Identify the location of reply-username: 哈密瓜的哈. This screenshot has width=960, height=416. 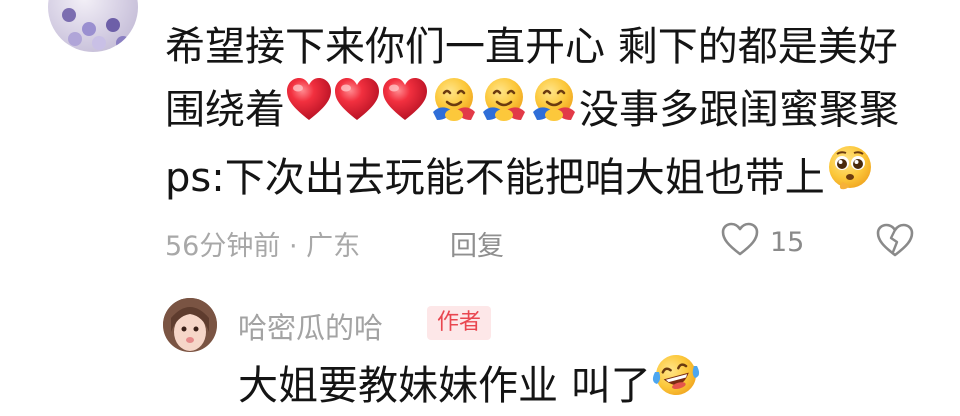
(310, 326).